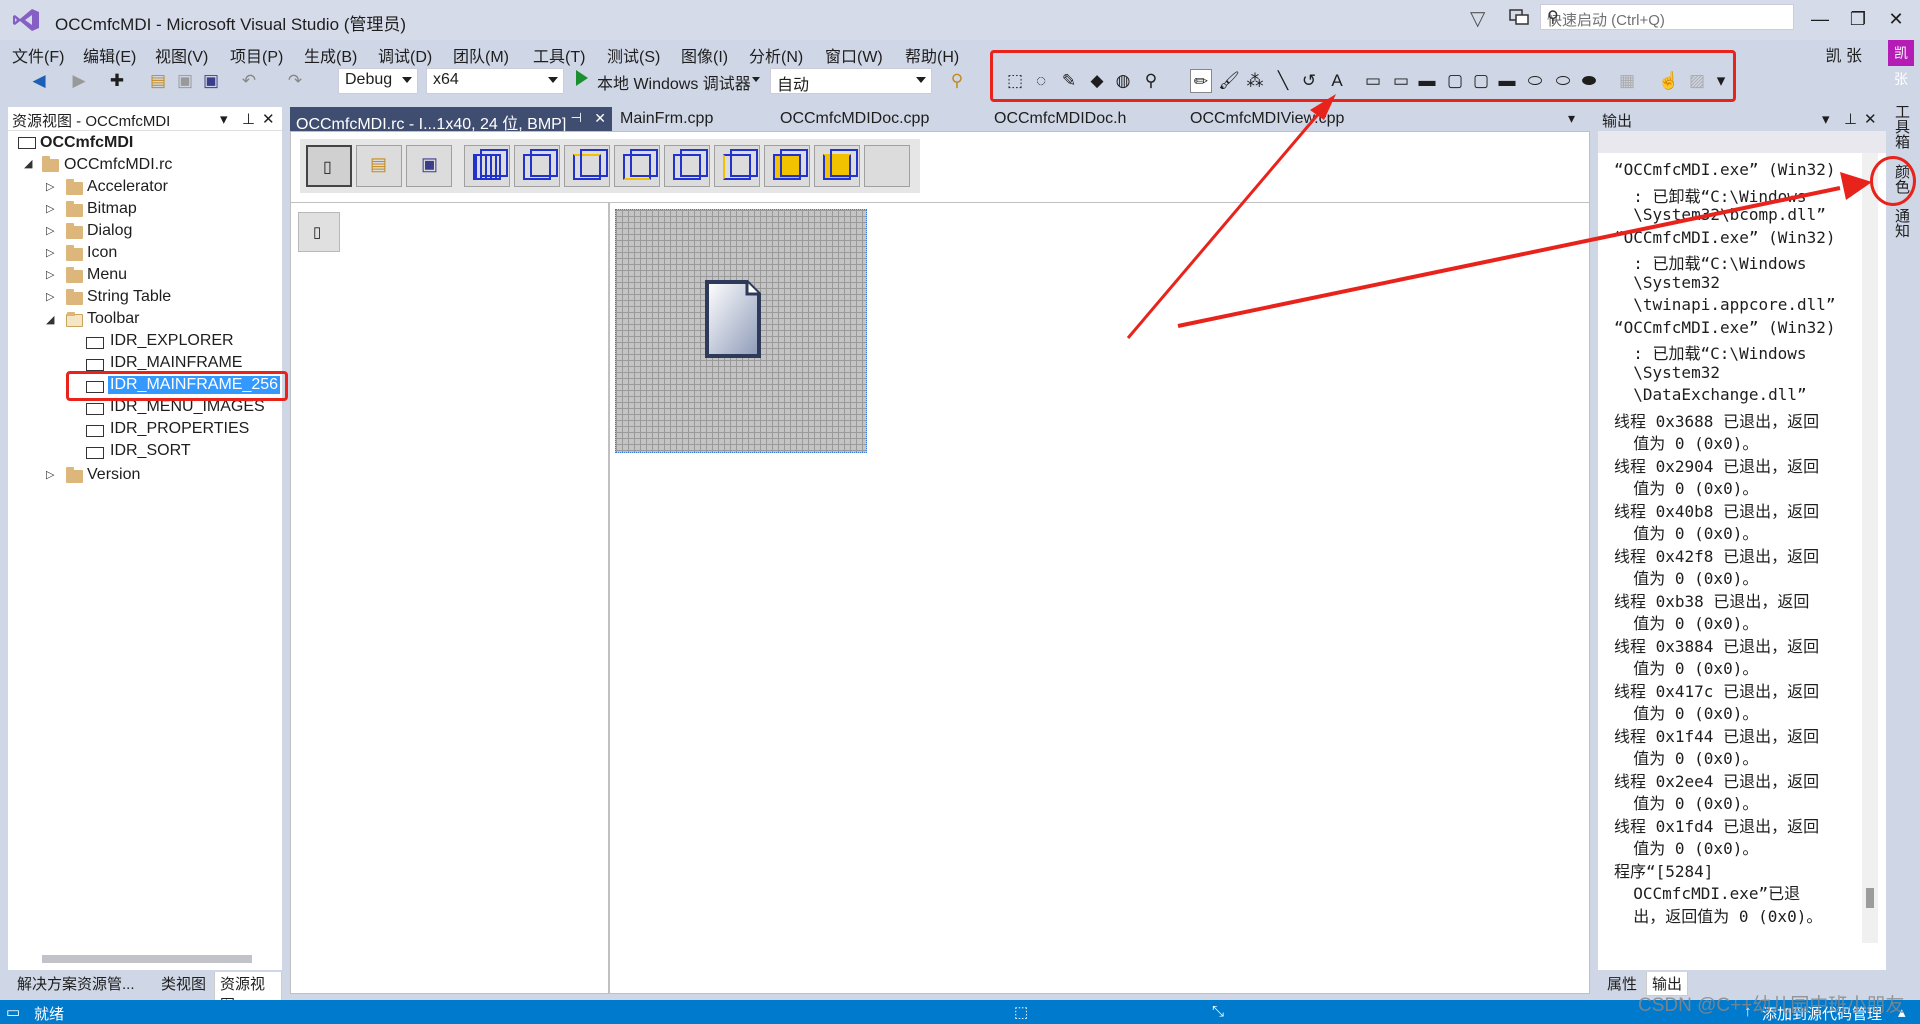 This screenshot has height=1024, width=1920. Describe the element at coordinates (1267, 119) in the screenshot. I see `tab-view-cpp: OCCmfcMDIView.cpp` at that location.